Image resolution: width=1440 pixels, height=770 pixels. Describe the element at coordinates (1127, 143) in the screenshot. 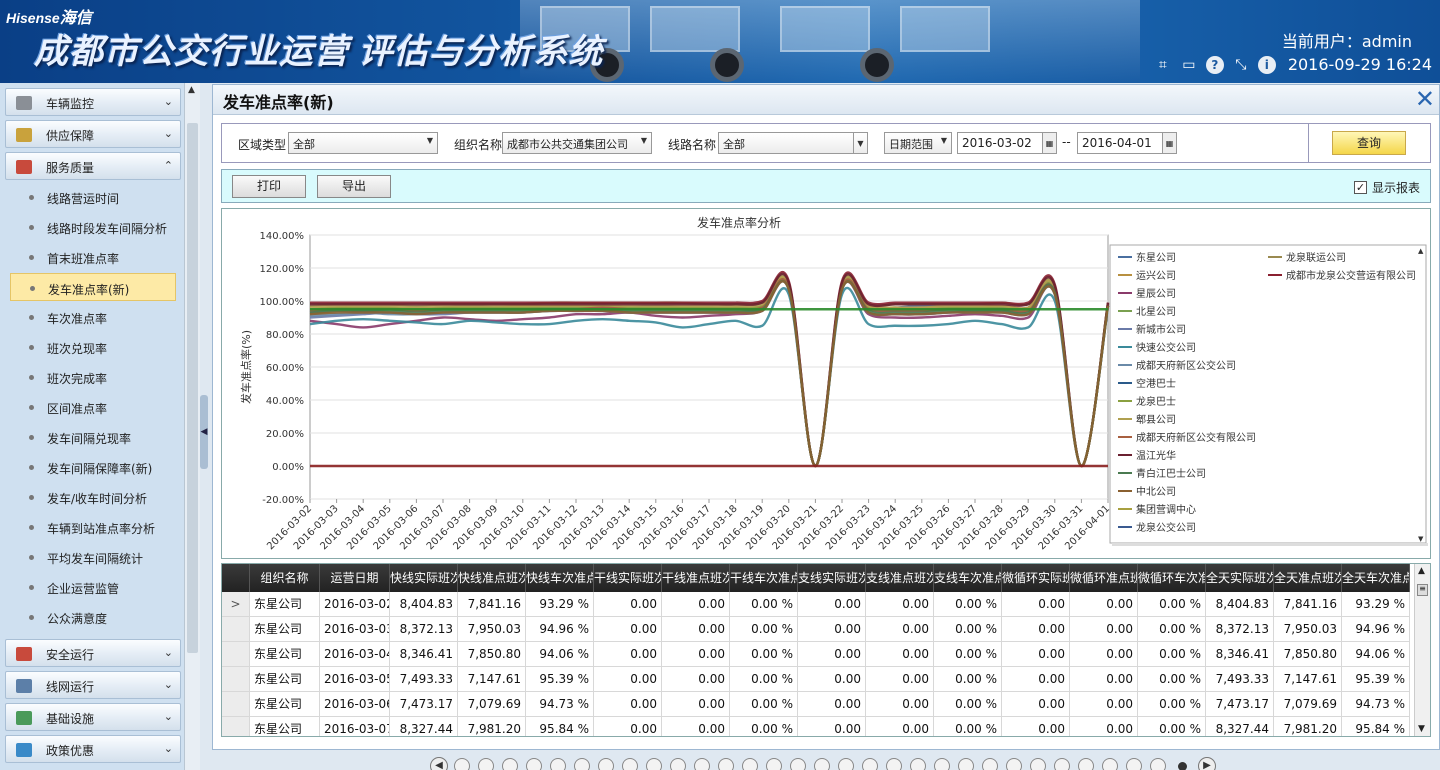

I see `date-to-input: 2016-04-01 ▦` at that location.